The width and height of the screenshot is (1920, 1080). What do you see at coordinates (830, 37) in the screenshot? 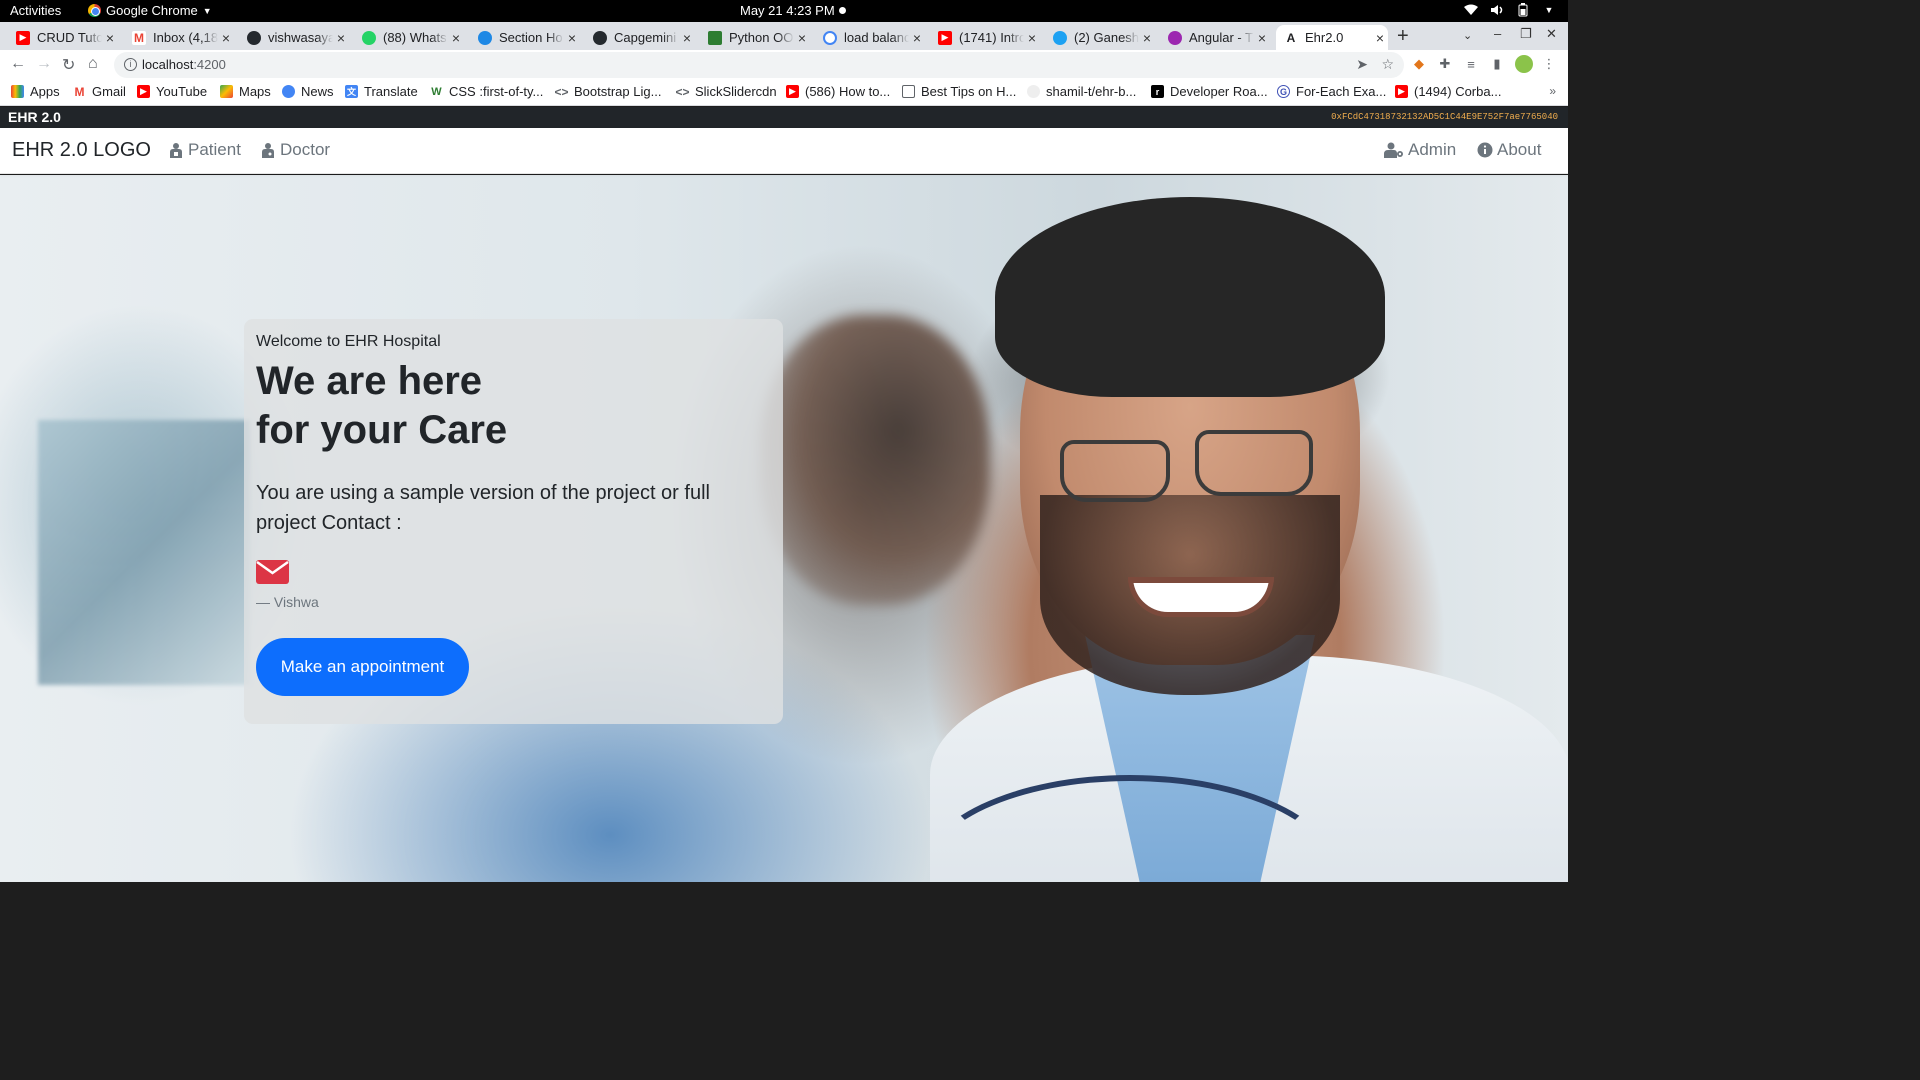
I see `google-icon` at bounding box center [830, 37].